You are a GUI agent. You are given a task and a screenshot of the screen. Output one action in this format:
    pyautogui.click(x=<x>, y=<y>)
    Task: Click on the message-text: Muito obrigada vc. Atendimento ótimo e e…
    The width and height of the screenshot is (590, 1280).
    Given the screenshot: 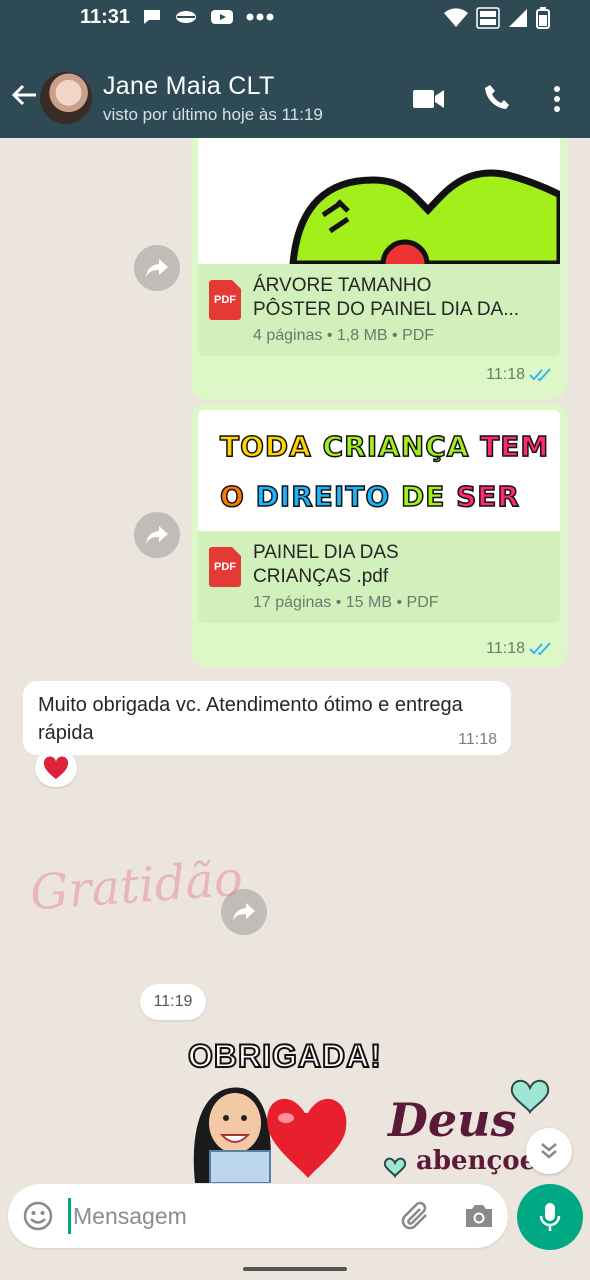 What is the action you would take?
    pyautogui.click(x=250, y=719)
    